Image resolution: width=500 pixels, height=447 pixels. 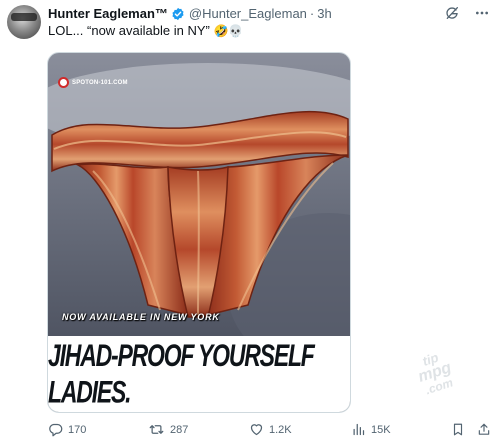 What do you see at coordinates (467, 13) in the screenshot?
I see `top-actions` at bounding box center [467, 13].